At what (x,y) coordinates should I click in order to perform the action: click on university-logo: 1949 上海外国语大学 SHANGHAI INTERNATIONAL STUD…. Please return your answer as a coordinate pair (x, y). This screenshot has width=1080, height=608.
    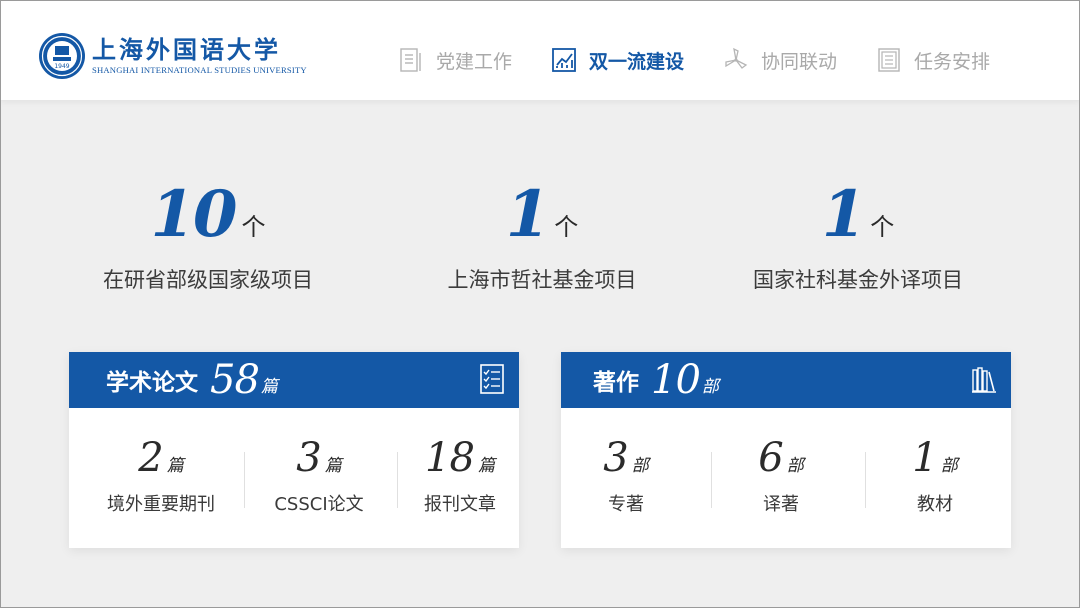
    Looking at the image, I should click on (172, 56).